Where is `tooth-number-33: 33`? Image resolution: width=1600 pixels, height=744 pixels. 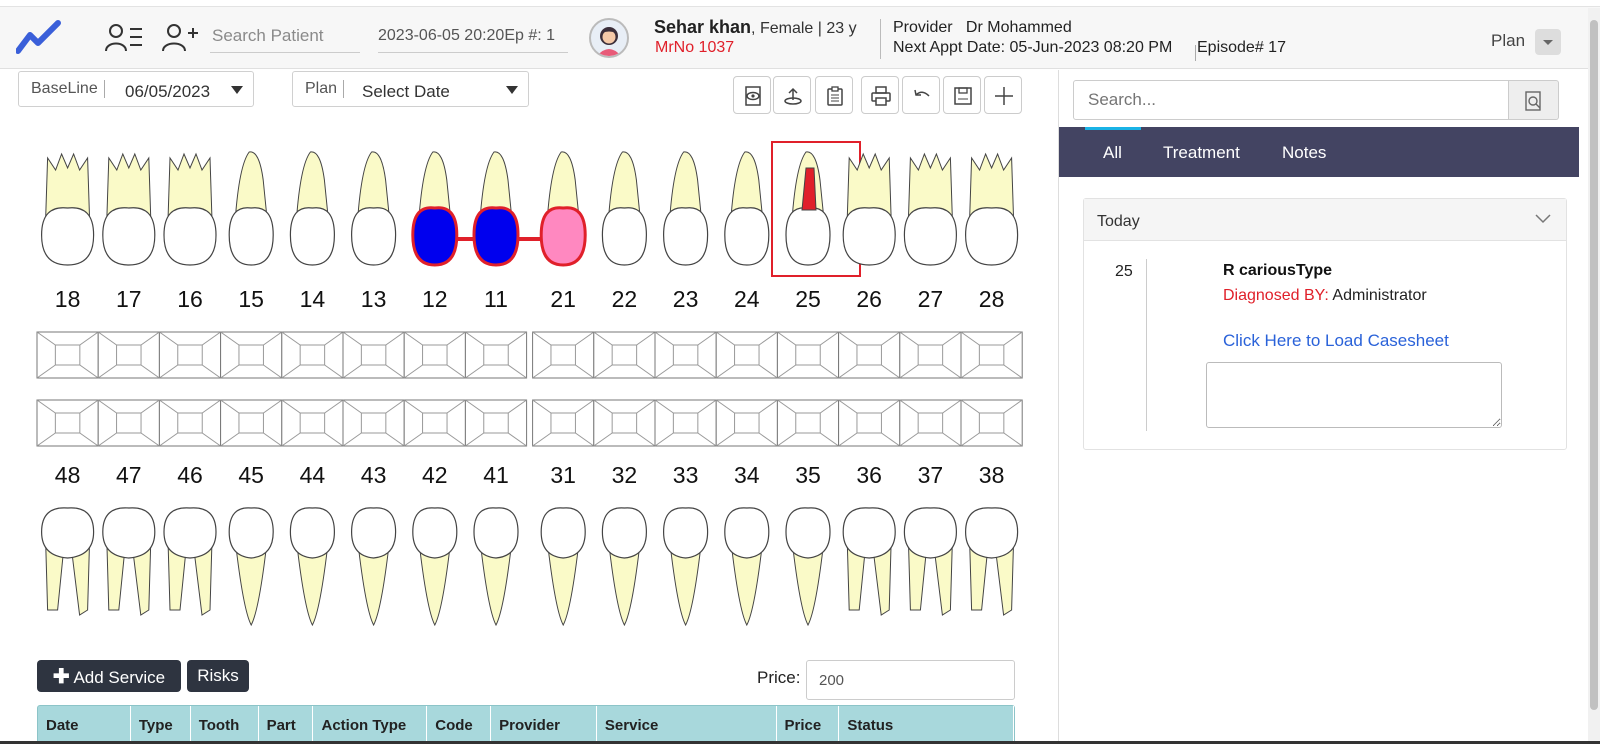
tooth-number-33: 33 is located at coordinates (686, 475).